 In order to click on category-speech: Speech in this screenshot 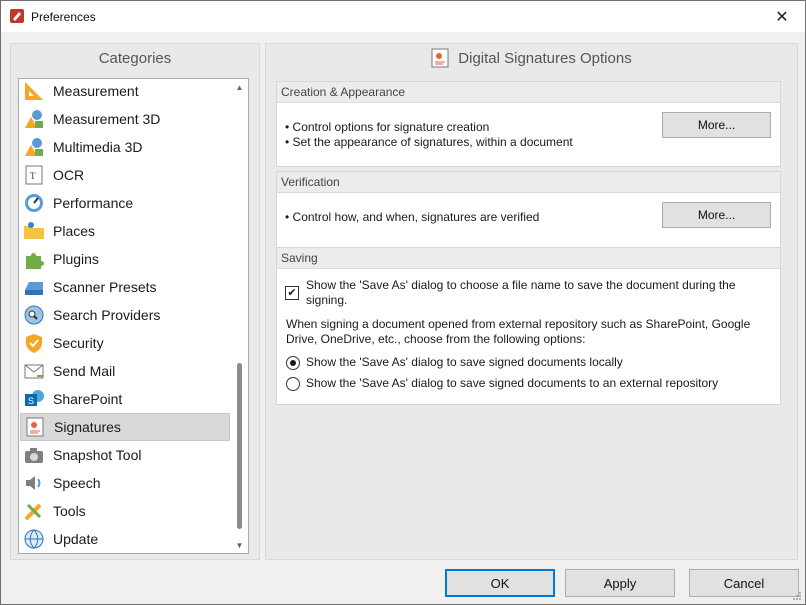, I will do `click(125, 483)`.